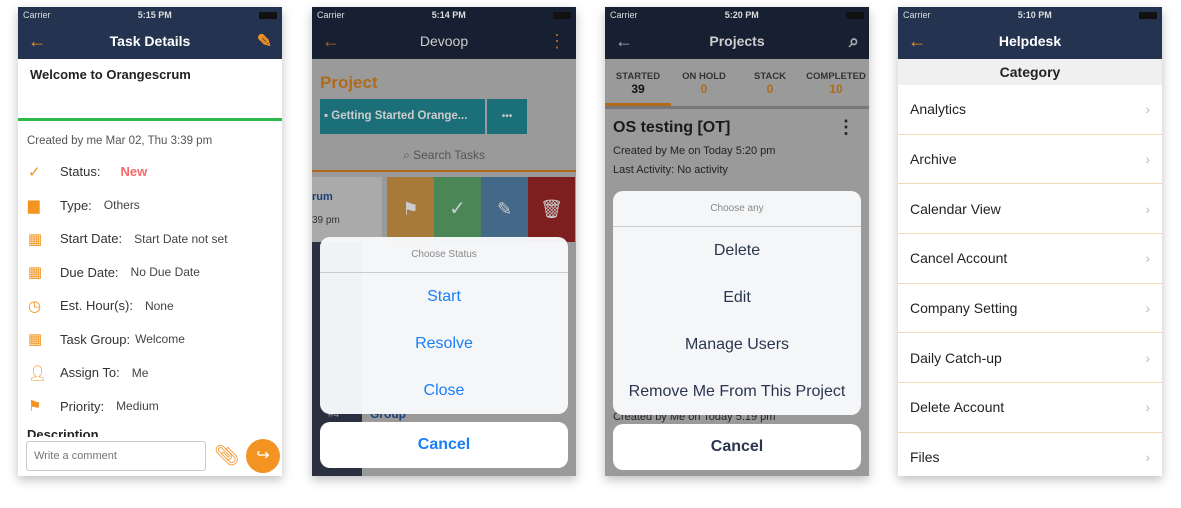  I want to click on choose-status-sheet: Choose Status Start Resolve Close, so click(444, 325).